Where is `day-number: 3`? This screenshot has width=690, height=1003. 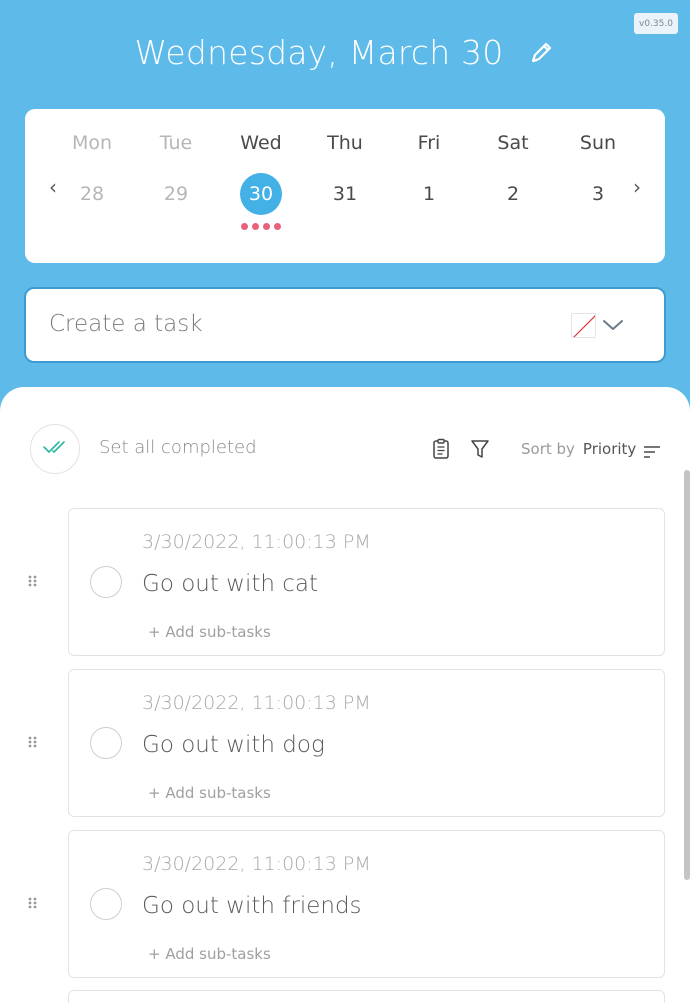 day-number: 3 is located at coordinates (598, 194).